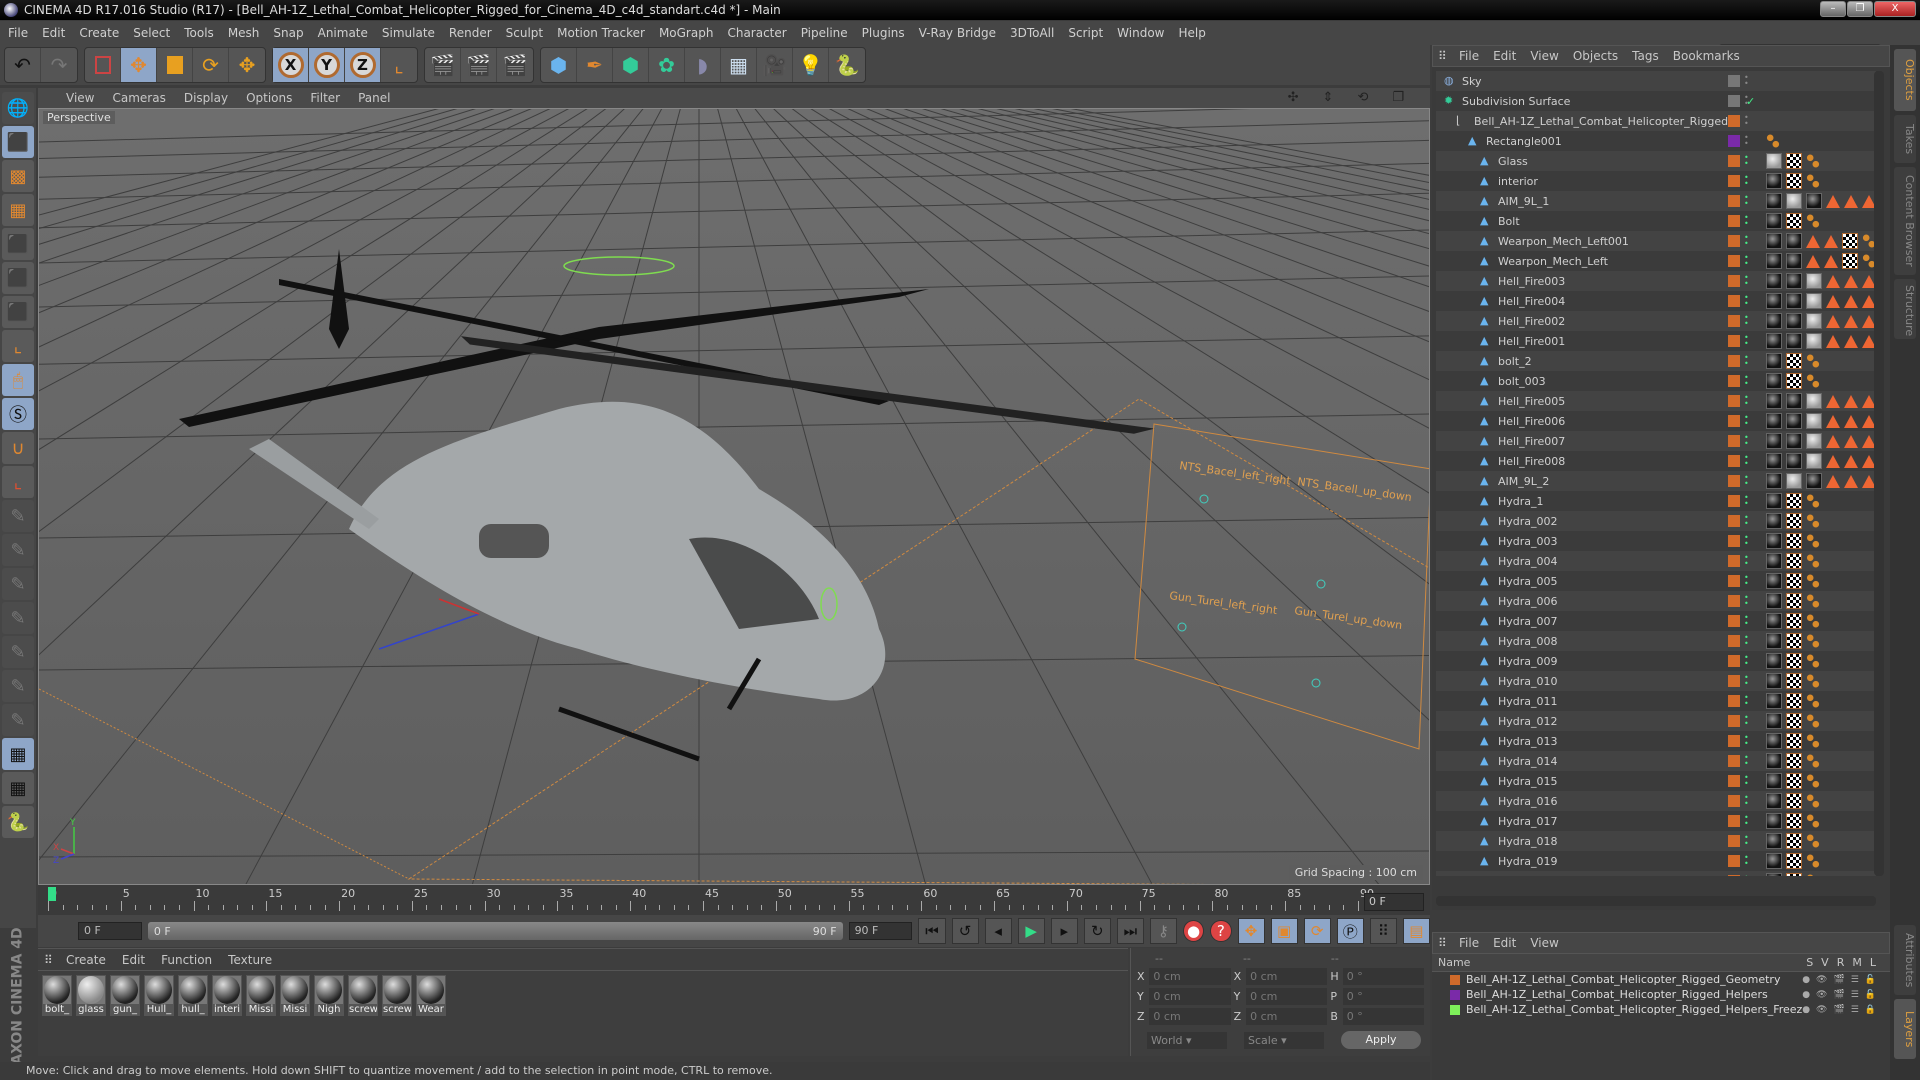 This screenshot has height=1080, width=1920. What do you see at coordinates (1383, 1016) in the screenshot?
I see `rotation-b-field: 0 °` at bounding box center [1383, 1016].